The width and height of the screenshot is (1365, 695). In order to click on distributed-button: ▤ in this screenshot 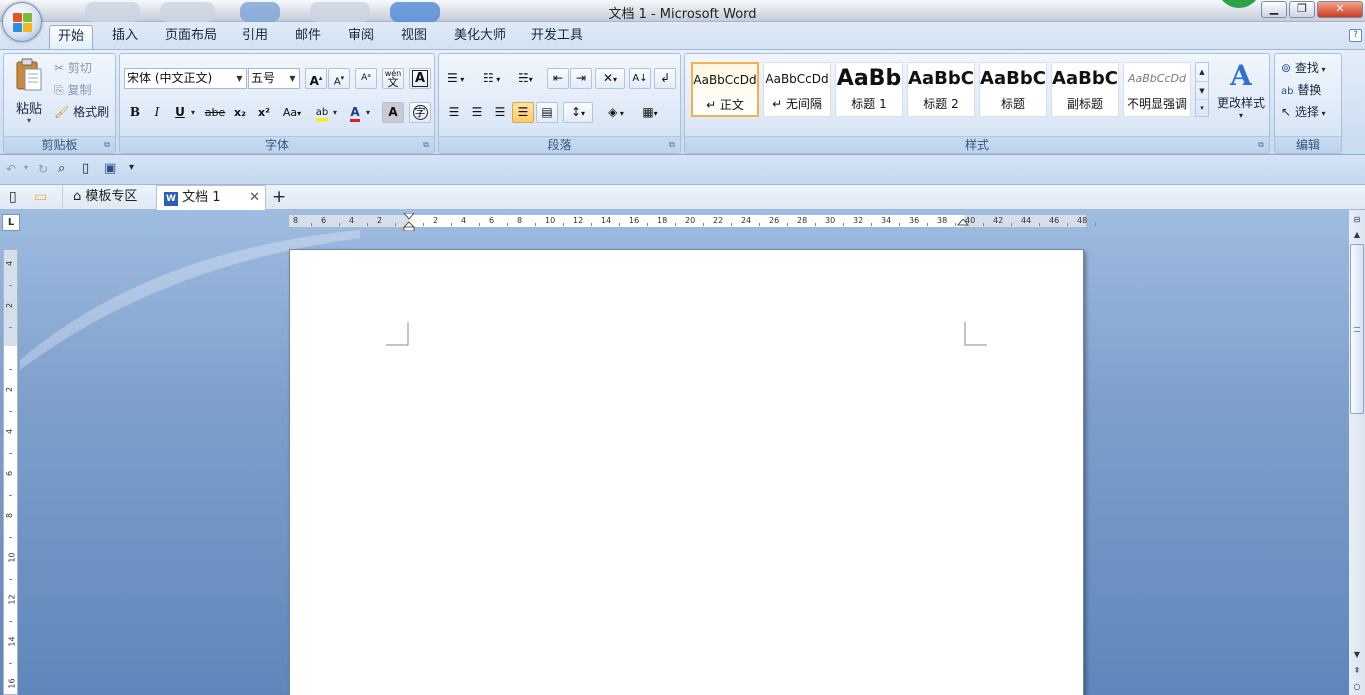, I will do `click(547, 112)`.